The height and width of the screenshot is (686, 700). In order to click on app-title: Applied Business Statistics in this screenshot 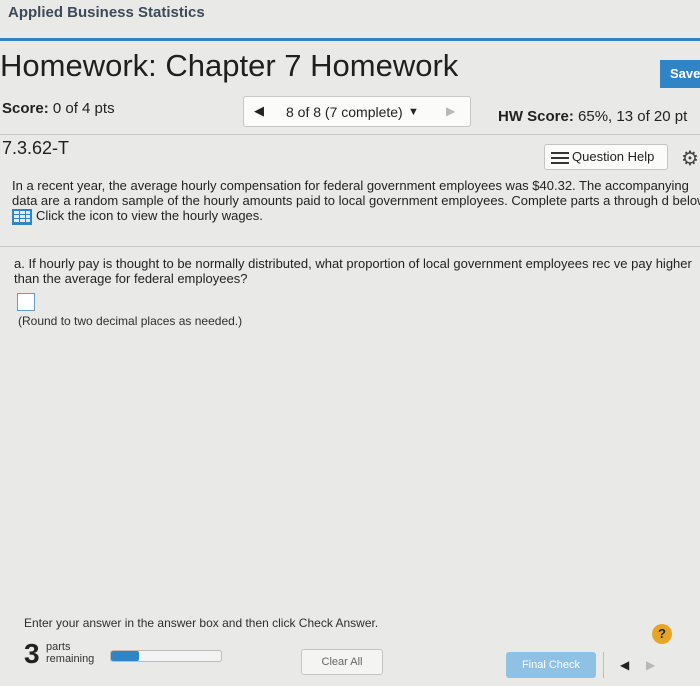, I will do `click(106, 12)`.